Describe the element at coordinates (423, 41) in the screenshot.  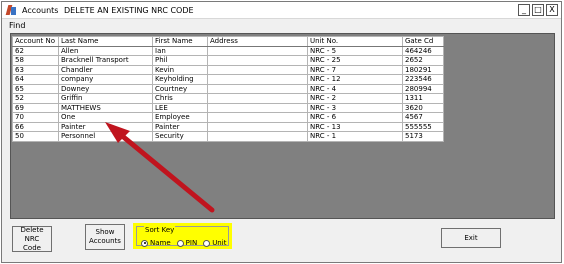
I see `column-header-gate-cd: Gate Cd` at that location.